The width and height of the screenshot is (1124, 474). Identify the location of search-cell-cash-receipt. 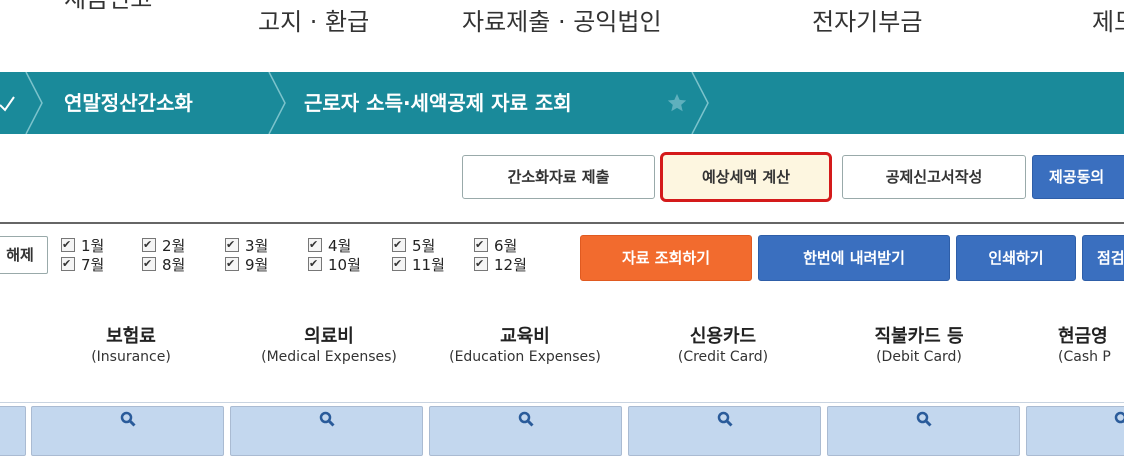
(1075, 431).